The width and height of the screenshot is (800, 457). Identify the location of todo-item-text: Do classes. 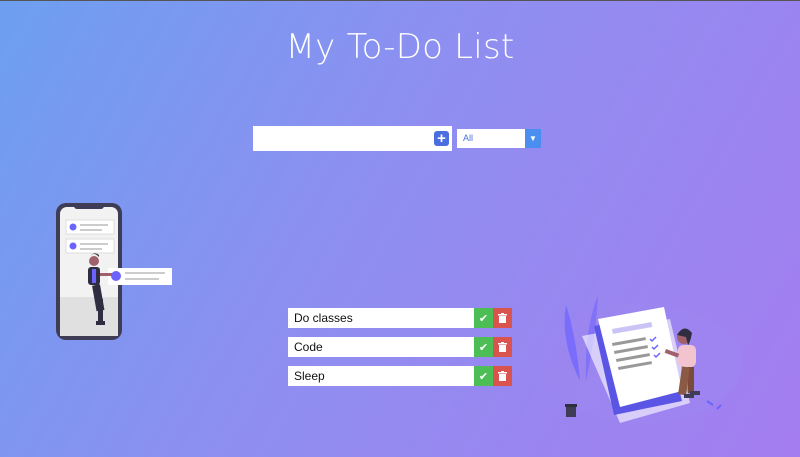
(323, 318).